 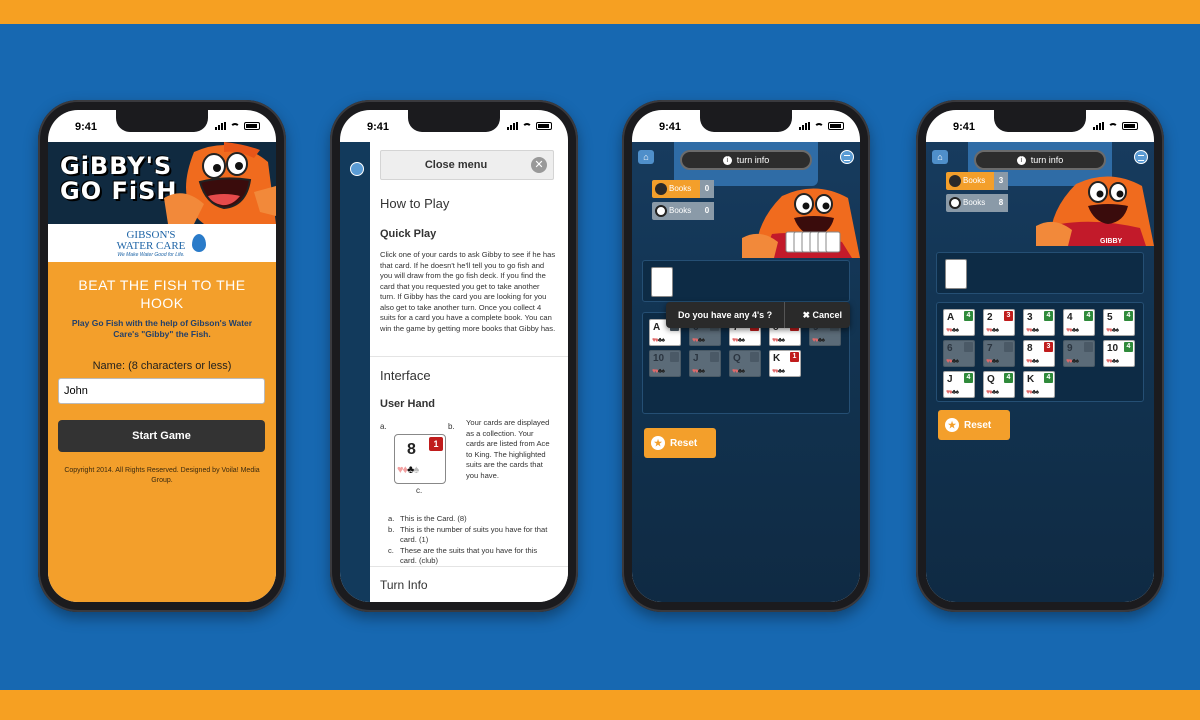 What do you see at coordinates (419, 490) in the screenshot?
I see `figure-label-c: c.` at bounding box center [419, 490].